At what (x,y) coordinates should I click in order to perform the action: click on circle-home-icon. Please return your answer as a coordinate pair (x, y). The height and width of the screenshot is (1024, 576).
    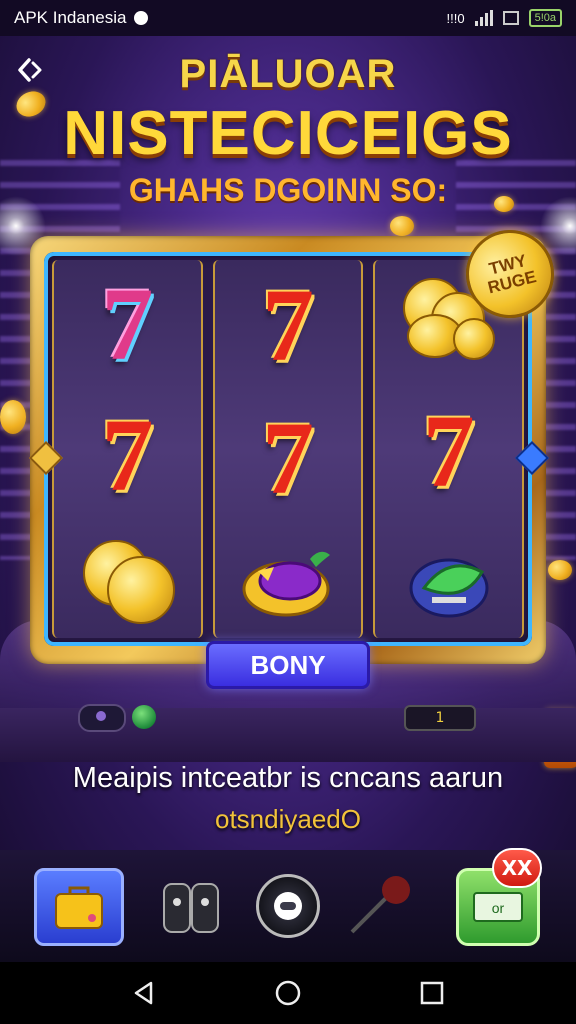
    Looking at the image, I should click on (288, 993).